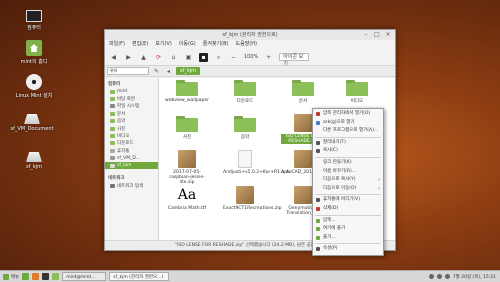 The height and width of the screenshot is (282, 500). I want to click on clock: 7월 20일 (목), 15:21, so click(474, 277).